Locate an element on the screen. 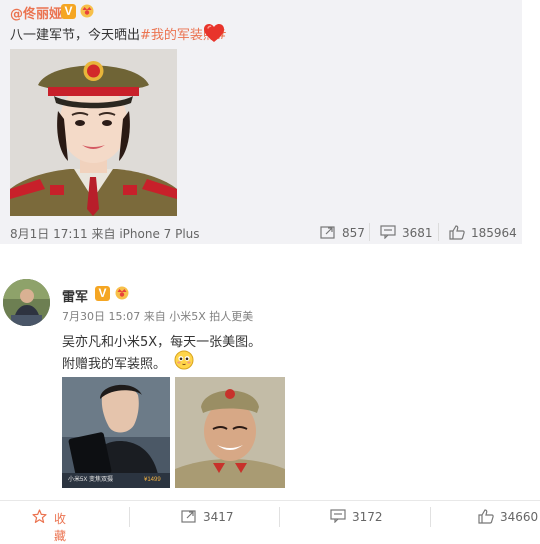 The image size is (540, 544). post-source: 小米5X 拍人更美 is located at coordinates (211, 316).